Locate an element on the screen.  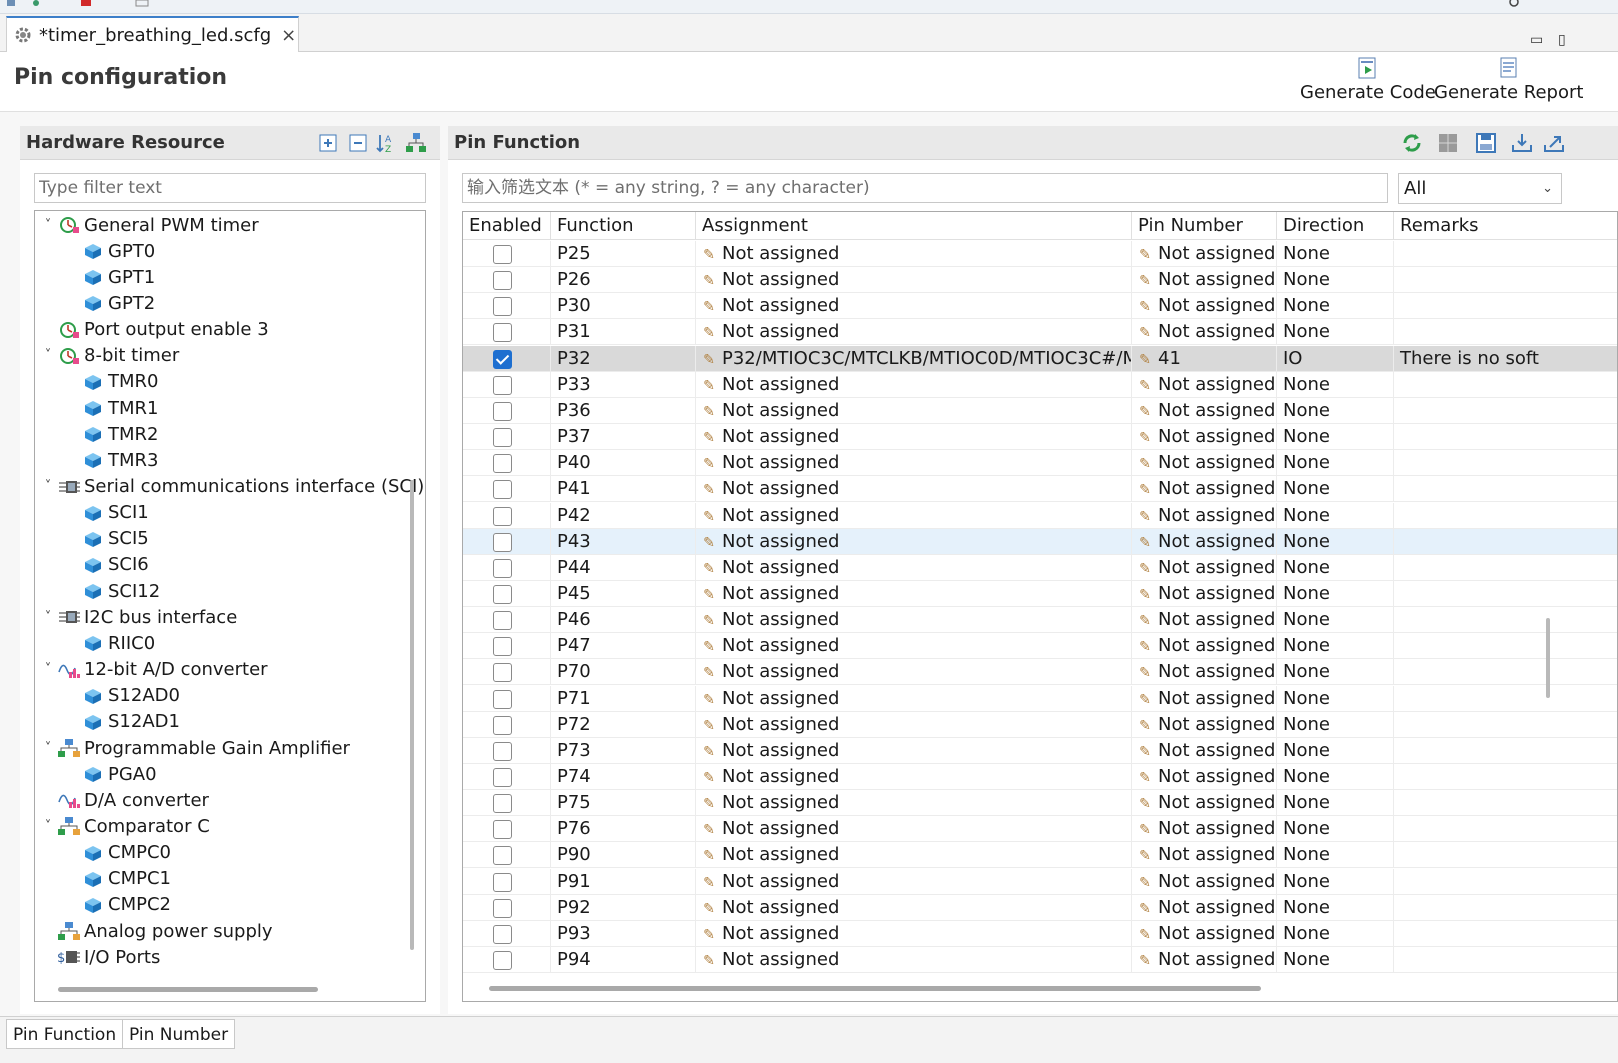
table-row: P40 ✎ Not assigned ✎ Not assigned None is located at coordinates (1040, 463).